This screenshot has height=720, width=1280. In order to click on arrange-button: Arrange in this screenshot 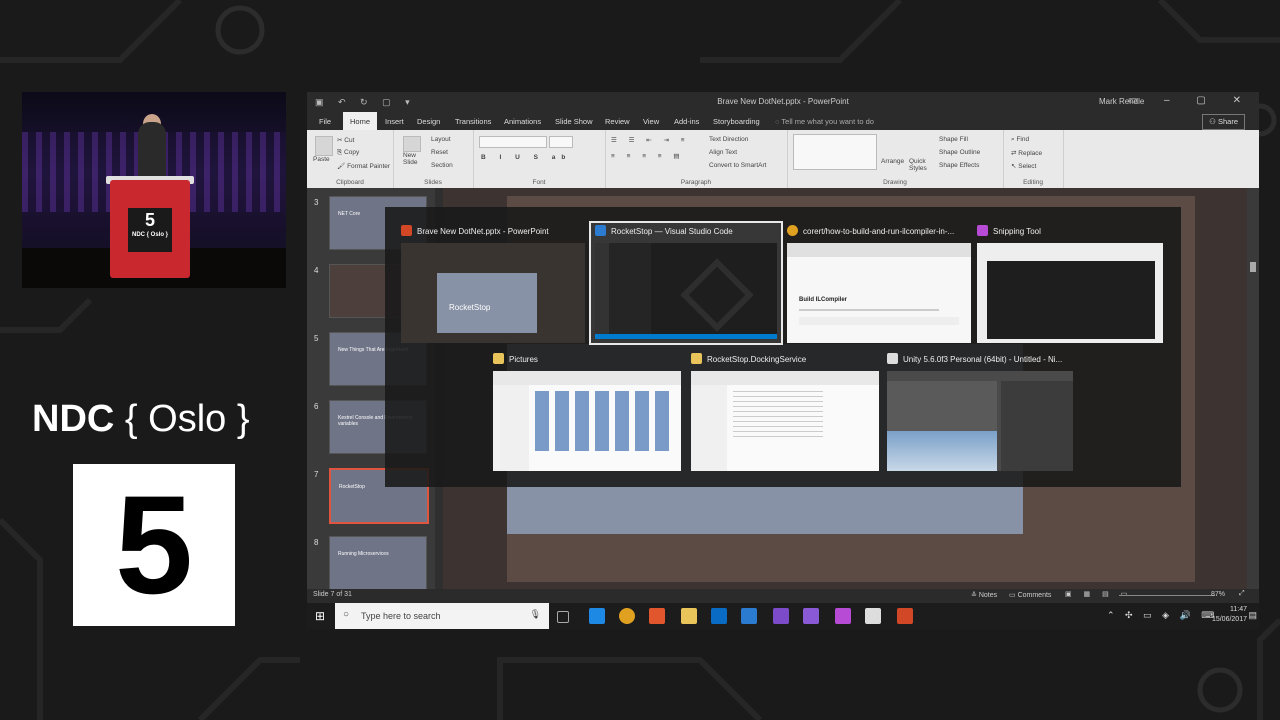, I will do `click(892, 161)`.